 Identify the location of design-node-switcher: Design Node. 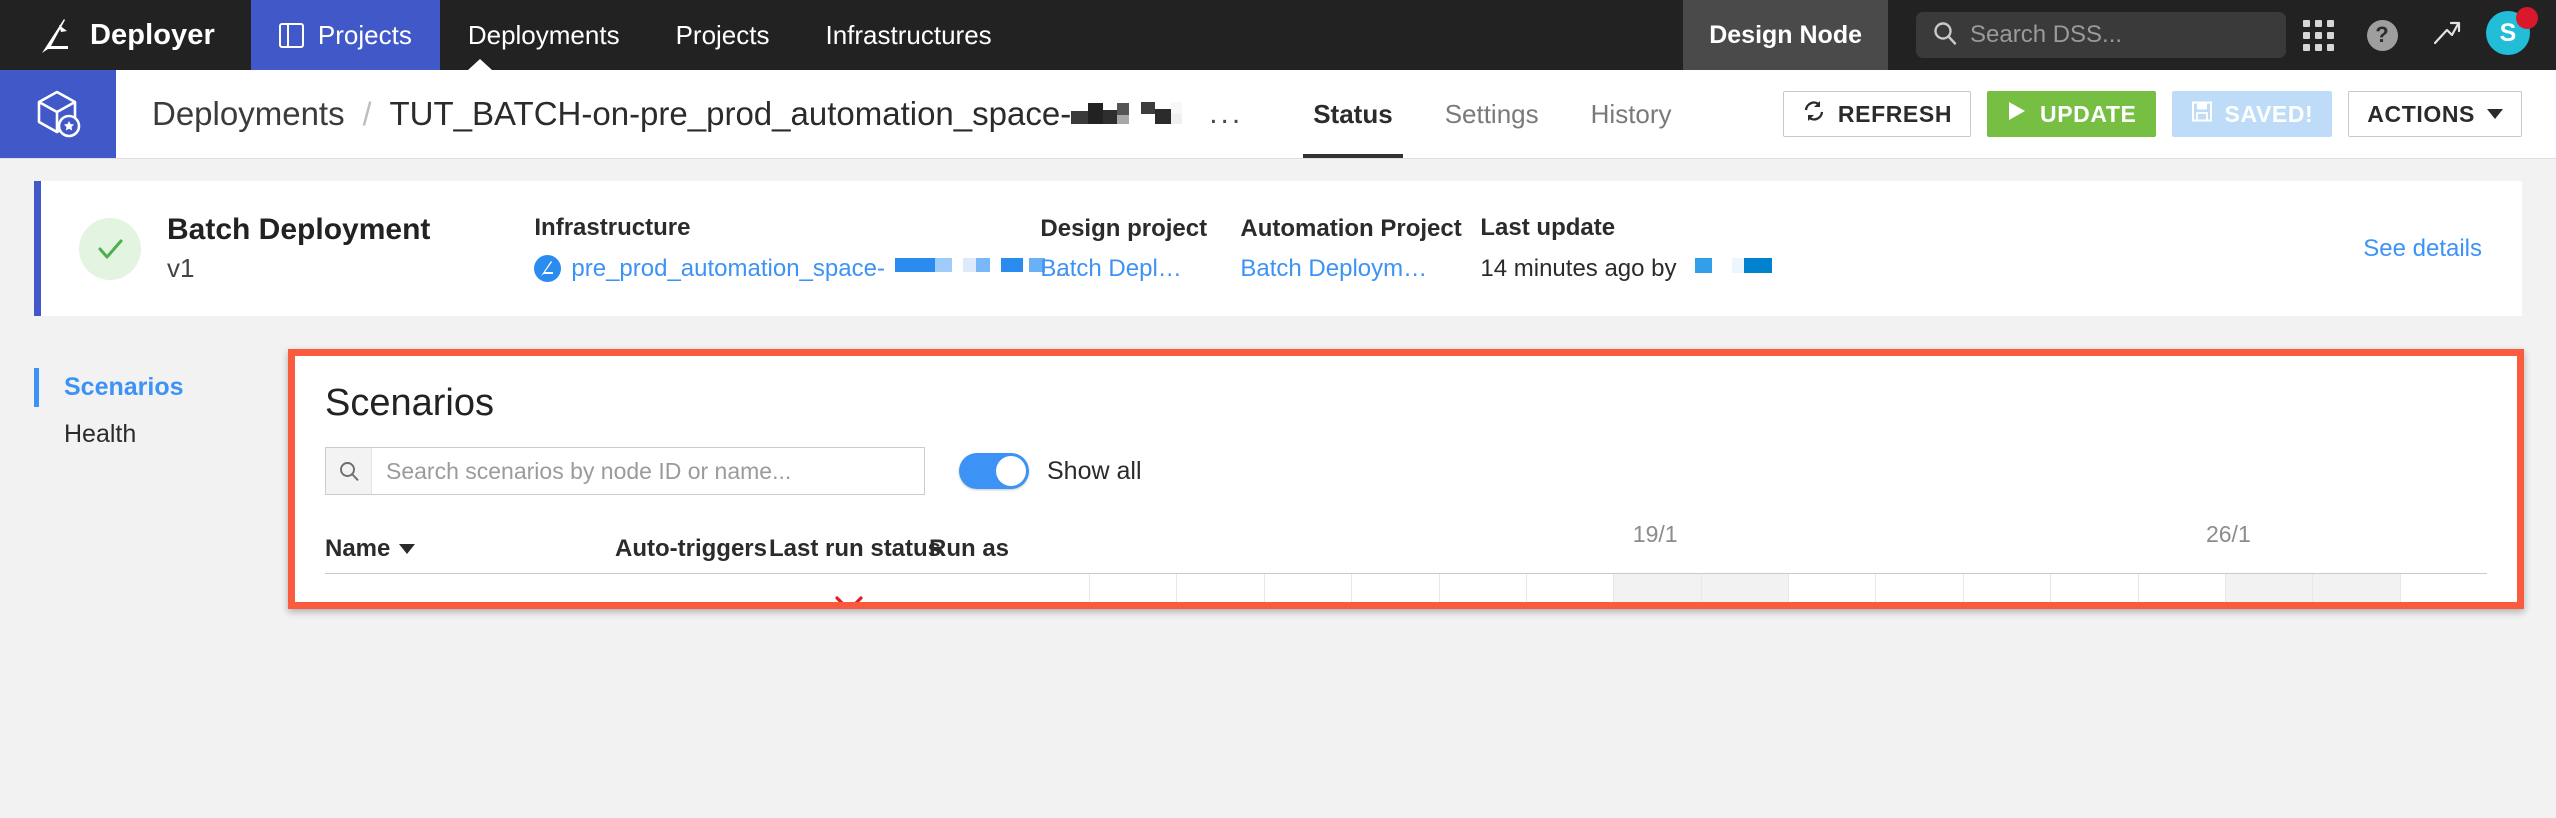
(1785, 35).